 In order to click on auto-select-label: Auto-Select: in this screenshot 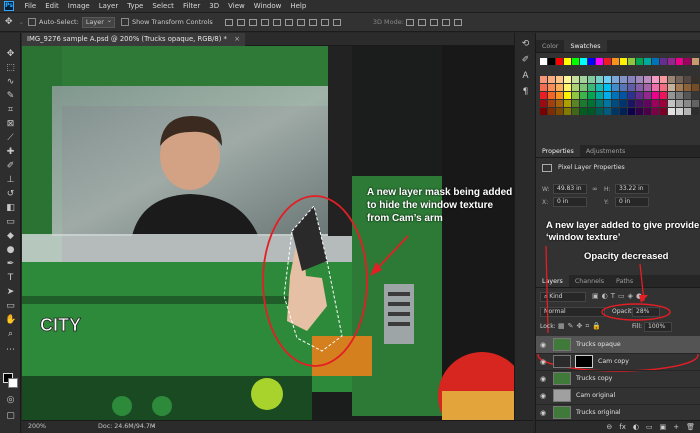, I will do `click(59, 22)`.